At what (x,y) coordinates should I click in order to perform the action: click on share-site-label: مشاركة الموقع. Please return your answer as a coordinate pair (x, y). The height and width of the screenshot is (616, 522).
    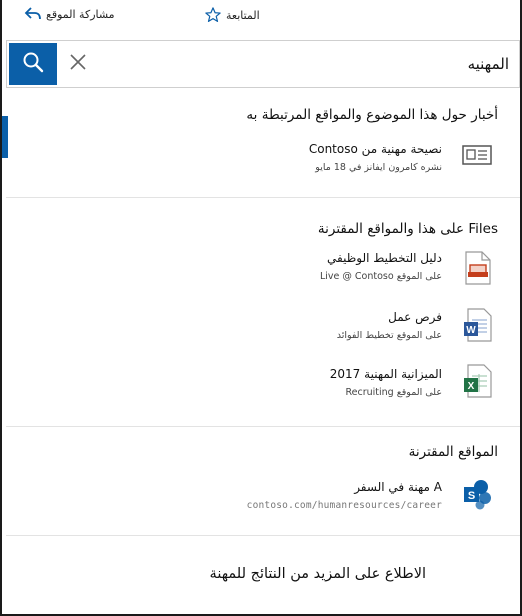
    Looking at the image, I should click on (80, 14).